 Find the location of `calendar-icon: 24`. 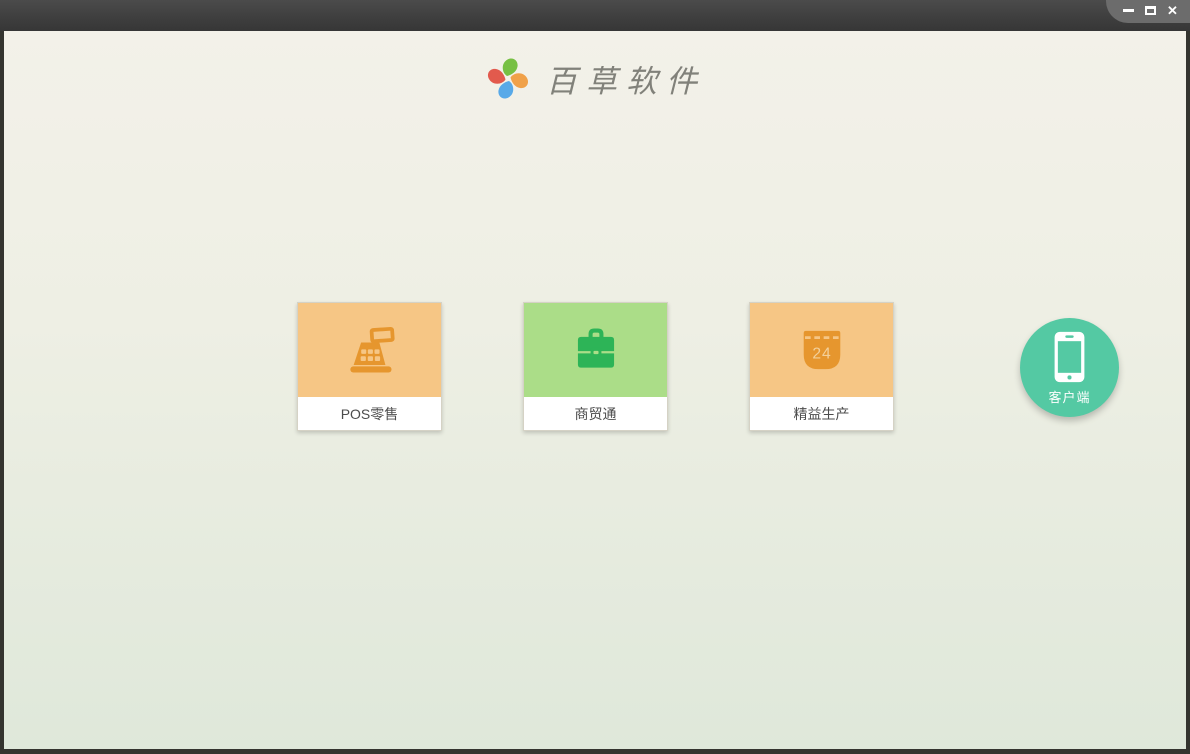

calendar-icon: 24 is located at coordinates (821, 350).